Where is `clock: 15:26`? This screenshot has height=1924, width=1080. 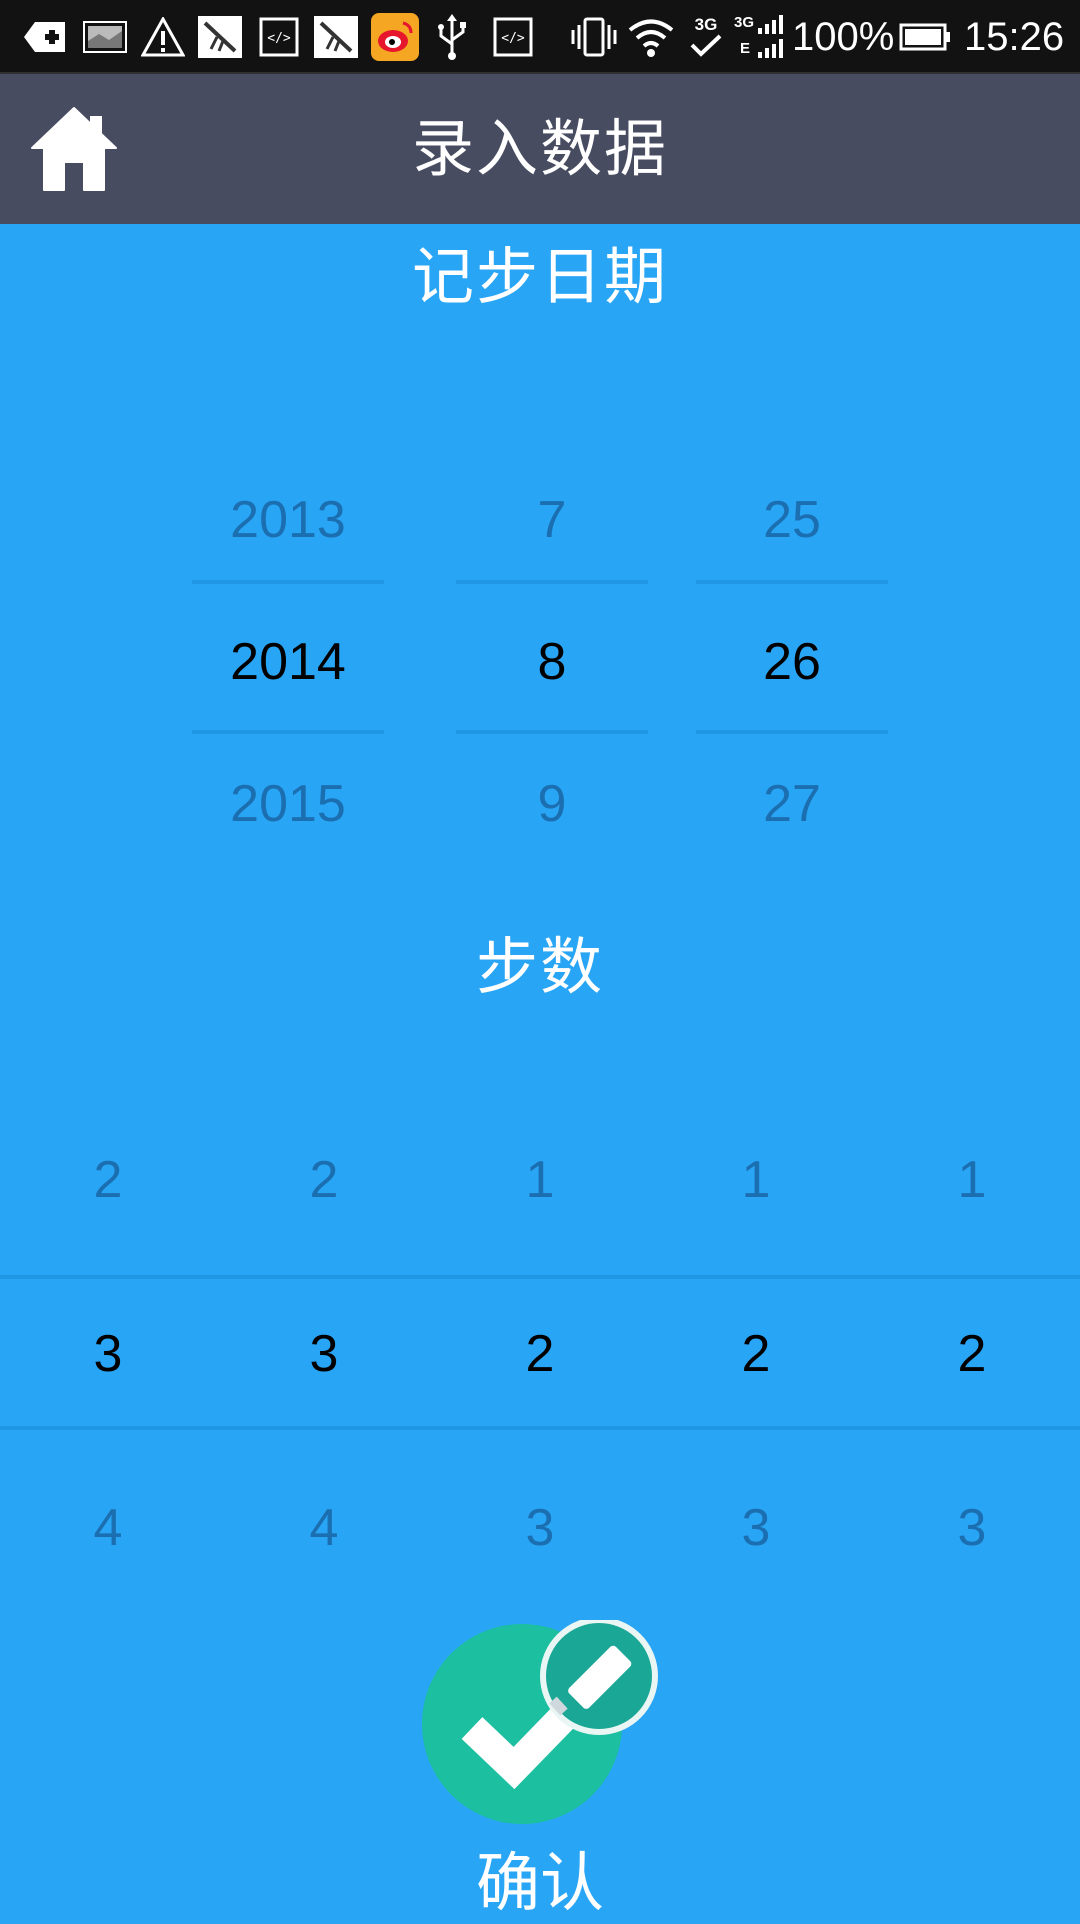
clock: 15:26 is located at coordinates (1014, 37).